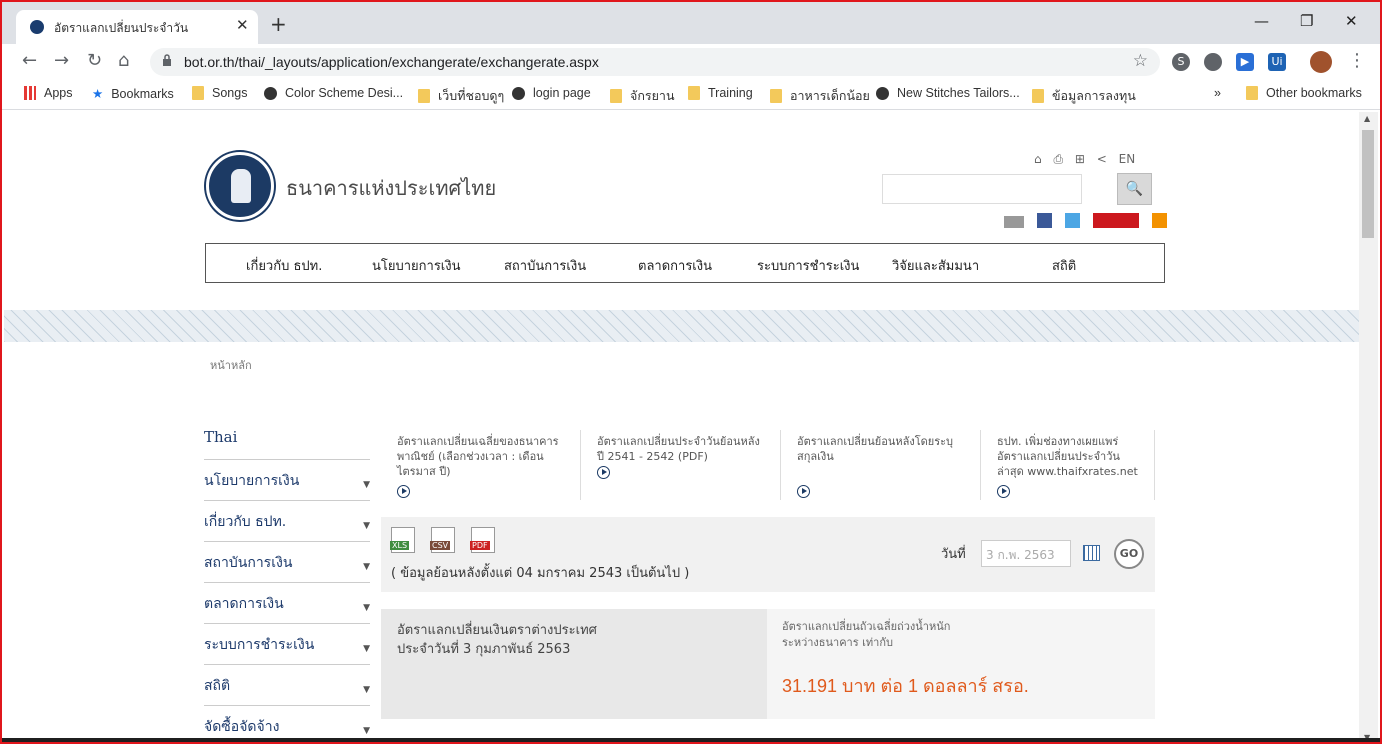 This screenshot has height=744, width=1382. I want to click on rss-icon, so click(1160, 220).